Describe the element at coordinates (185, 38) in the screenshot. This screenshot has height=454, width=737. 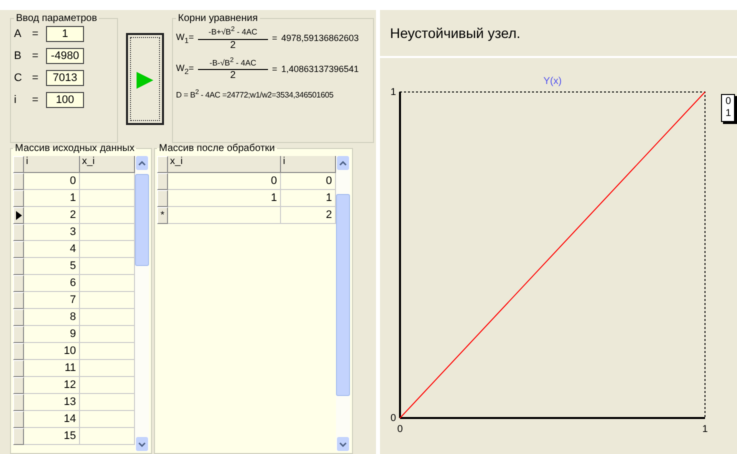
I see `formula-label: W$_{1}$=` at that location.